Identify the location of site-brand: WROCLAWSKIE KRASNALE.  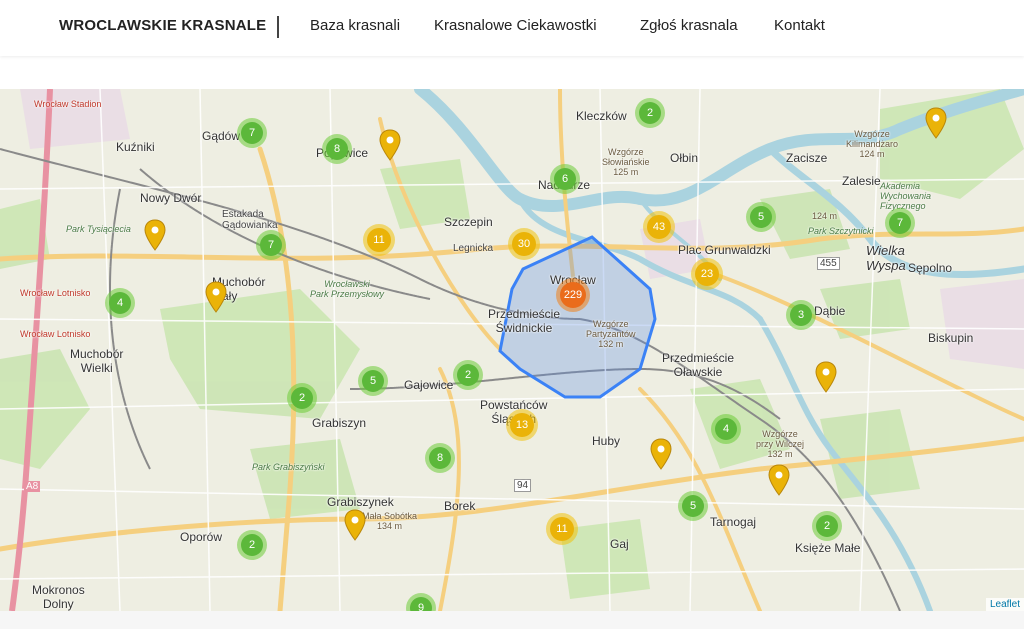
(162, 25).